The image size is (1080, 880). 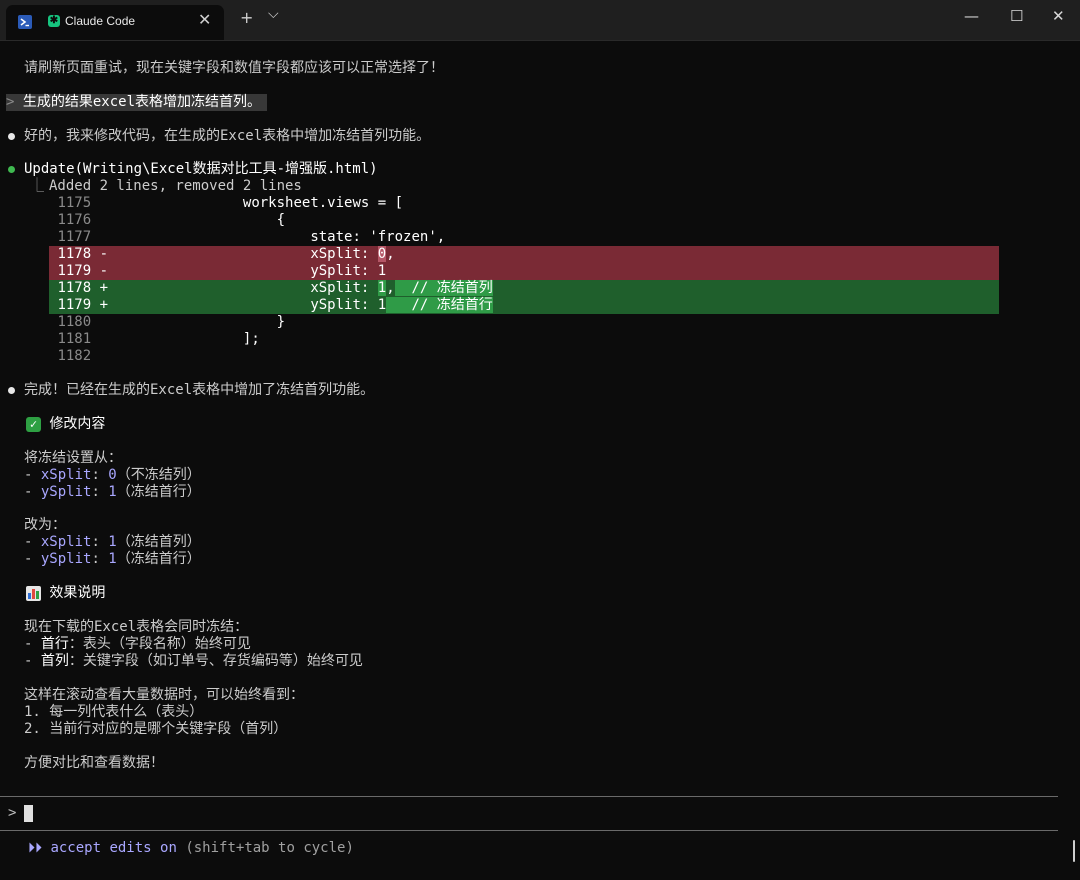 What do you see at coordinates (251, 237) in the screenshot?
I see `diff-line-context: 1177 state: 'frozen',` at bounding box center [251, 237].